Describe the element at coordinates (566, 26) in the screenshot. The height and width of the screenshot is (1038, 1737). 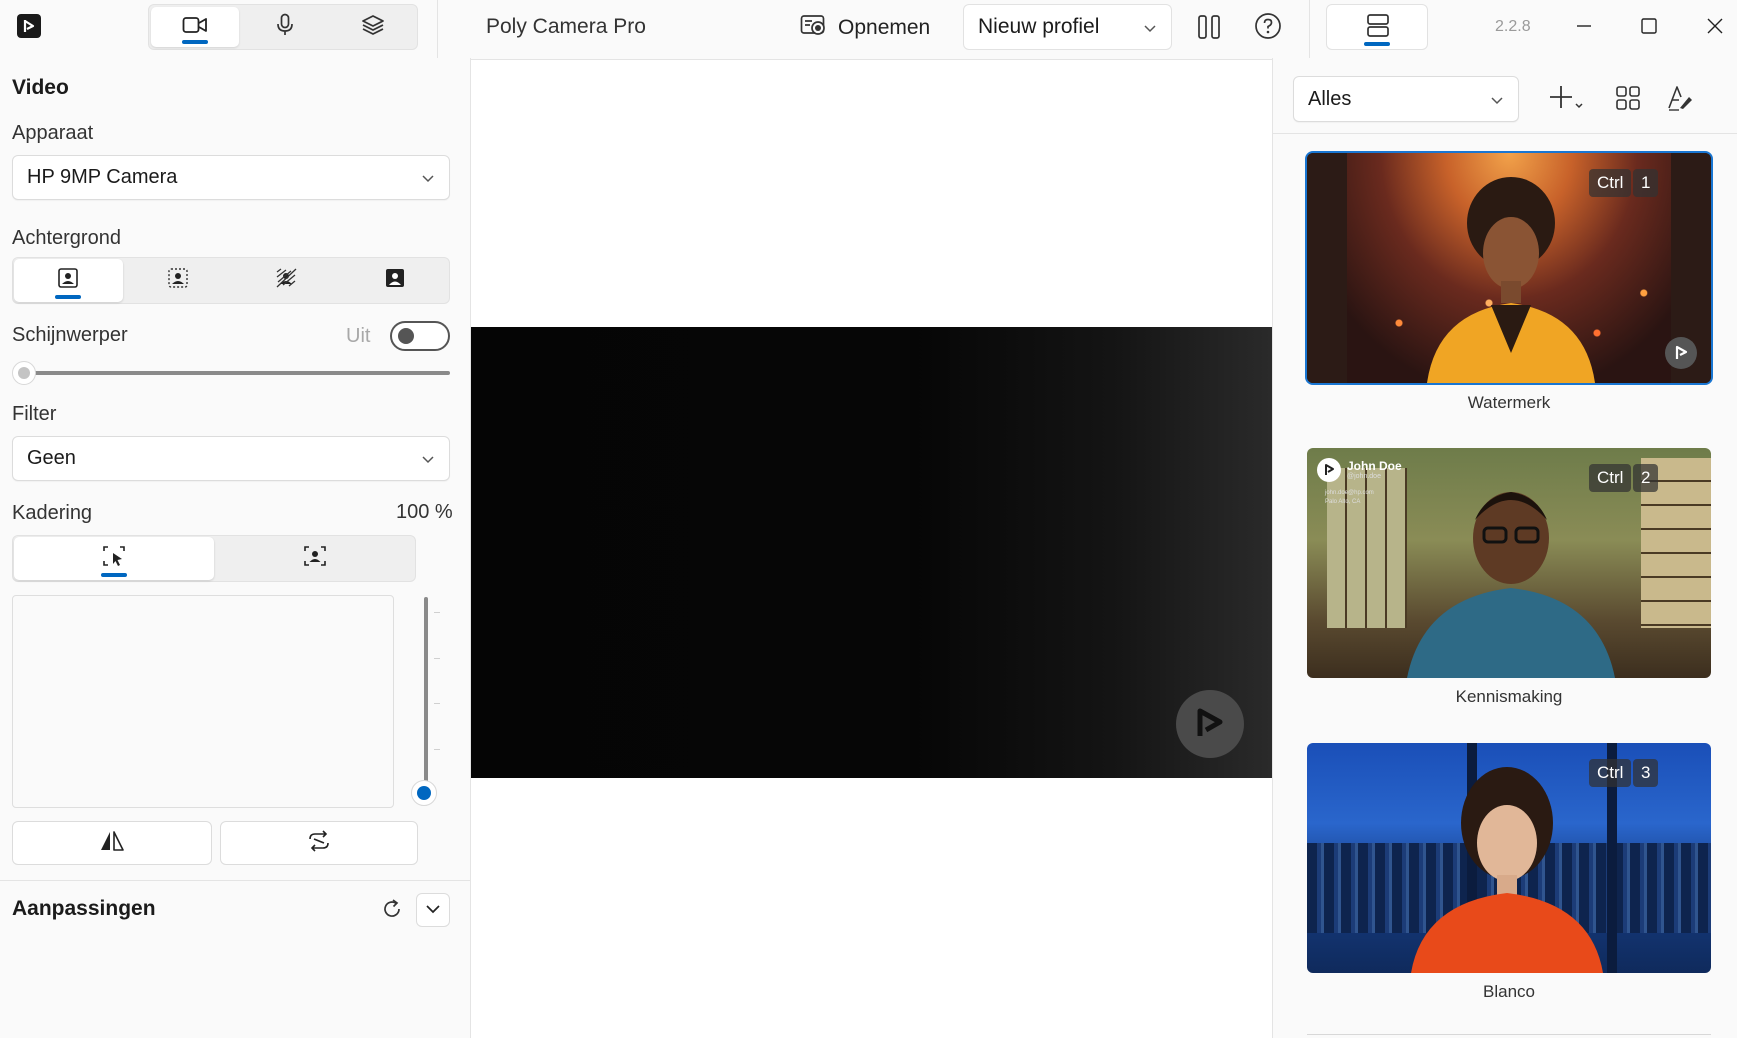
I see `app-title: Poly Camera Pro` at that location.